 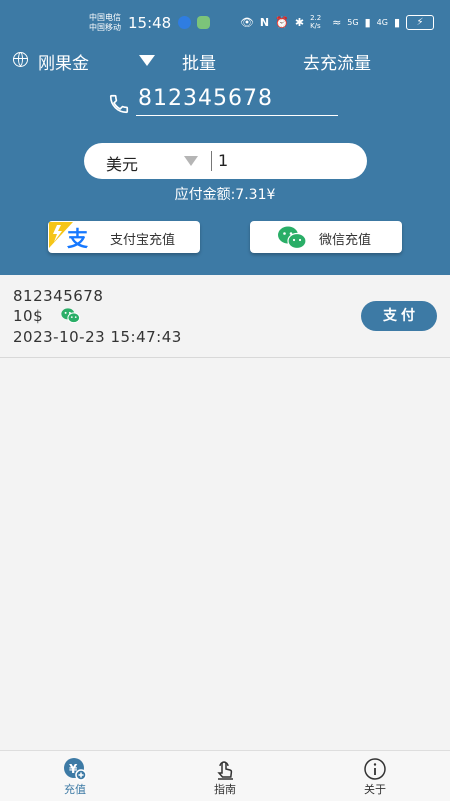 I want to click on carrier-1: 中国电信, so click(x=105, y=17).